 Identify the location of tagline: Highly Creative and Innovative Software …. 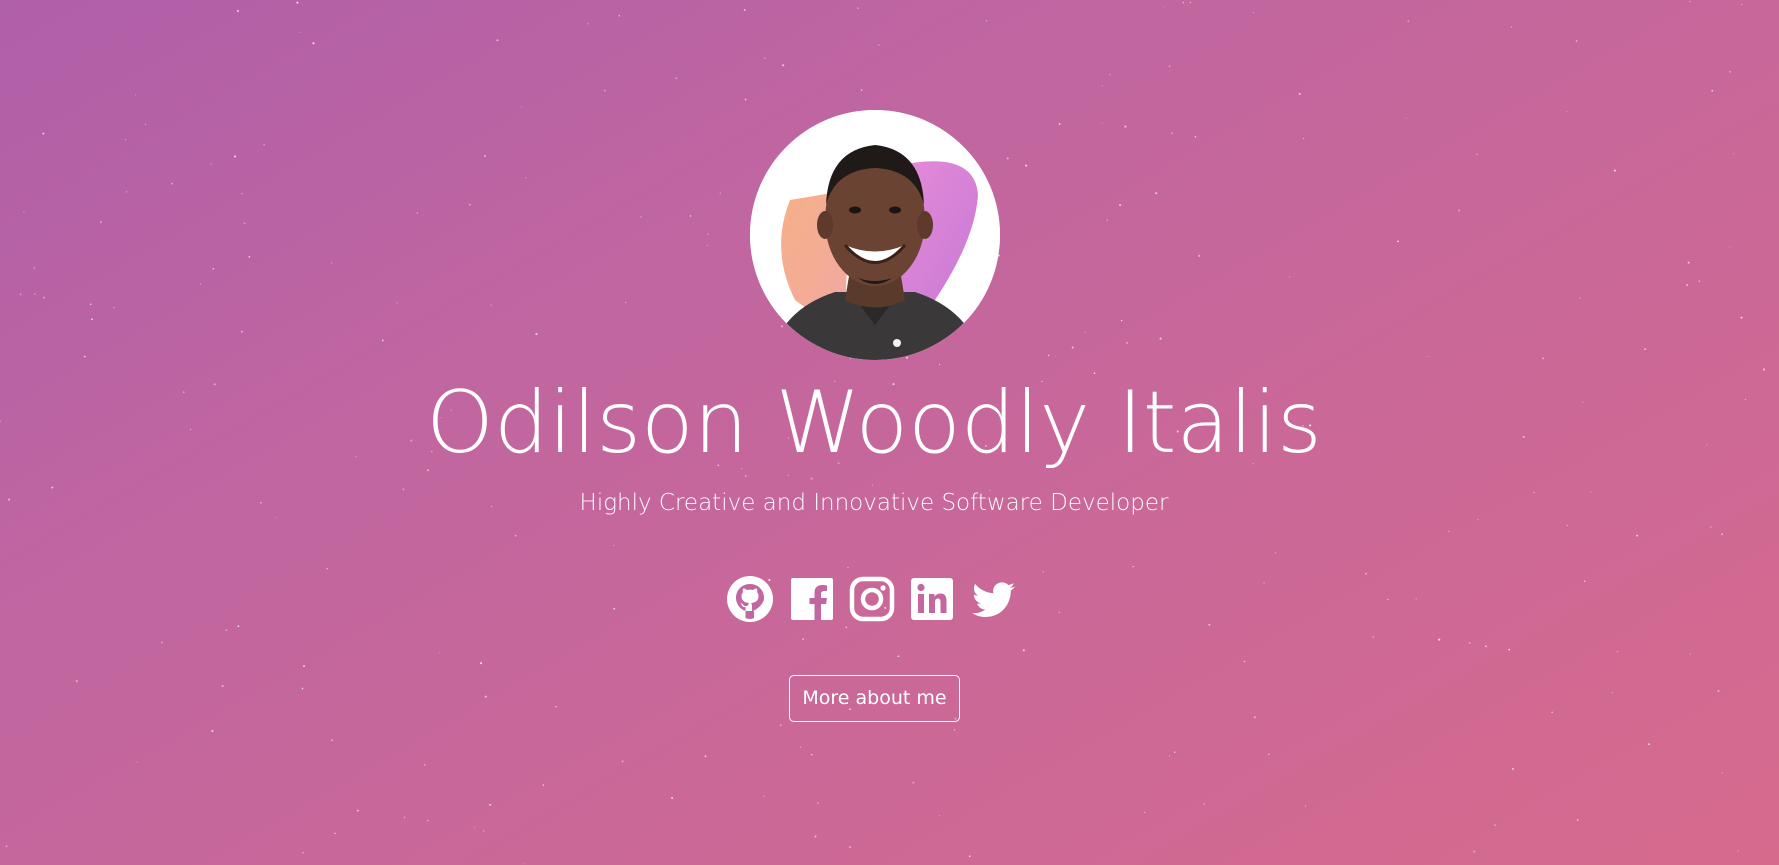
(874, 503).